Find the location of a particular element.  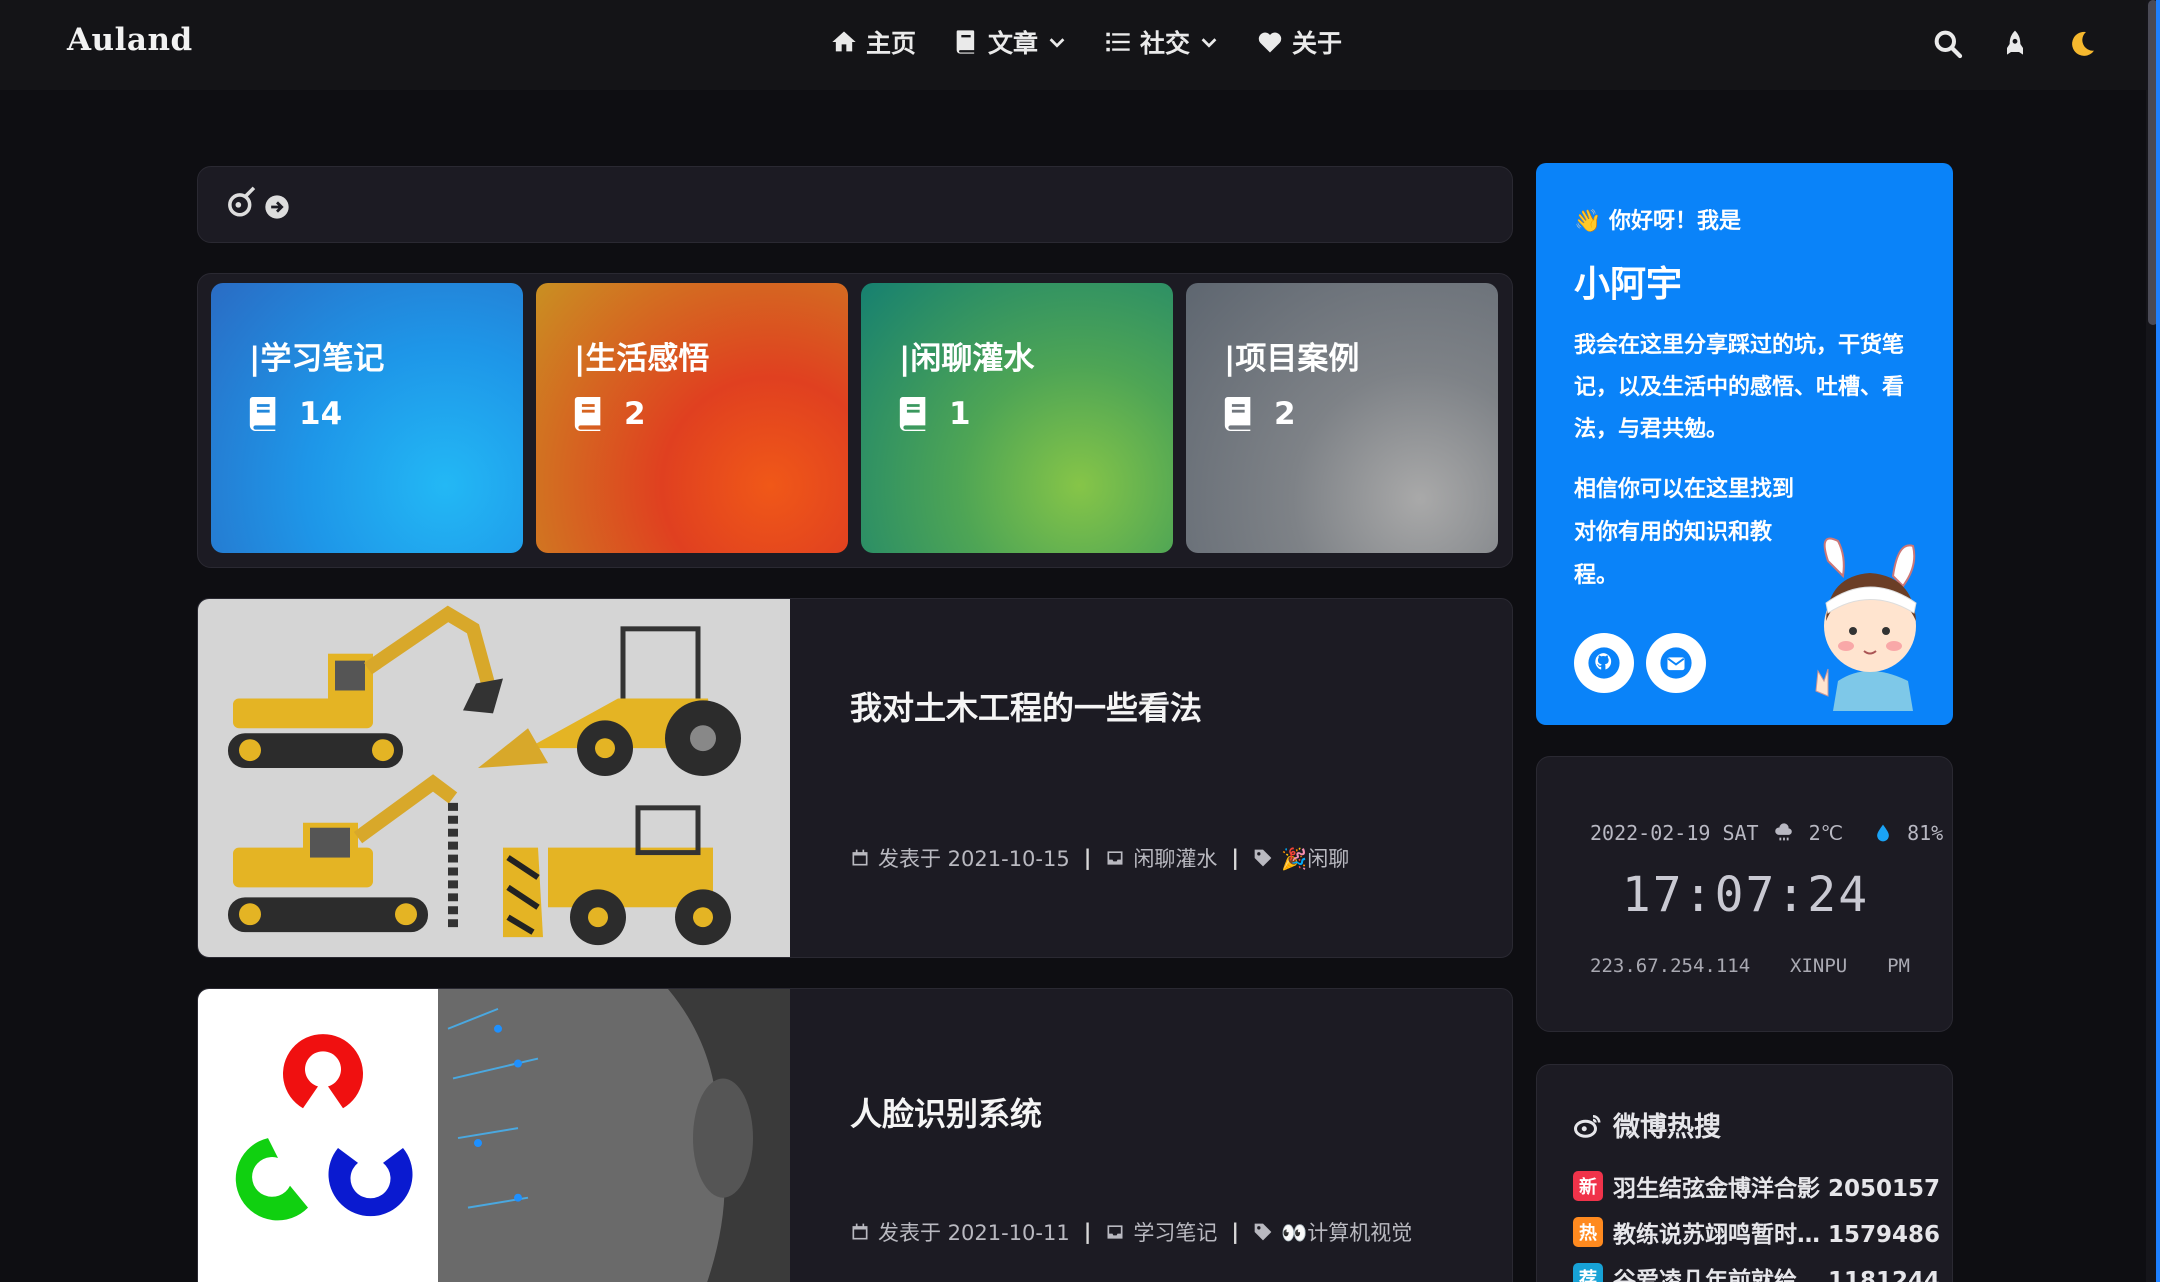

weibo-item: 新 羽生结弦金博洋合影 2050157 is located at coordinates (1756, 1186).